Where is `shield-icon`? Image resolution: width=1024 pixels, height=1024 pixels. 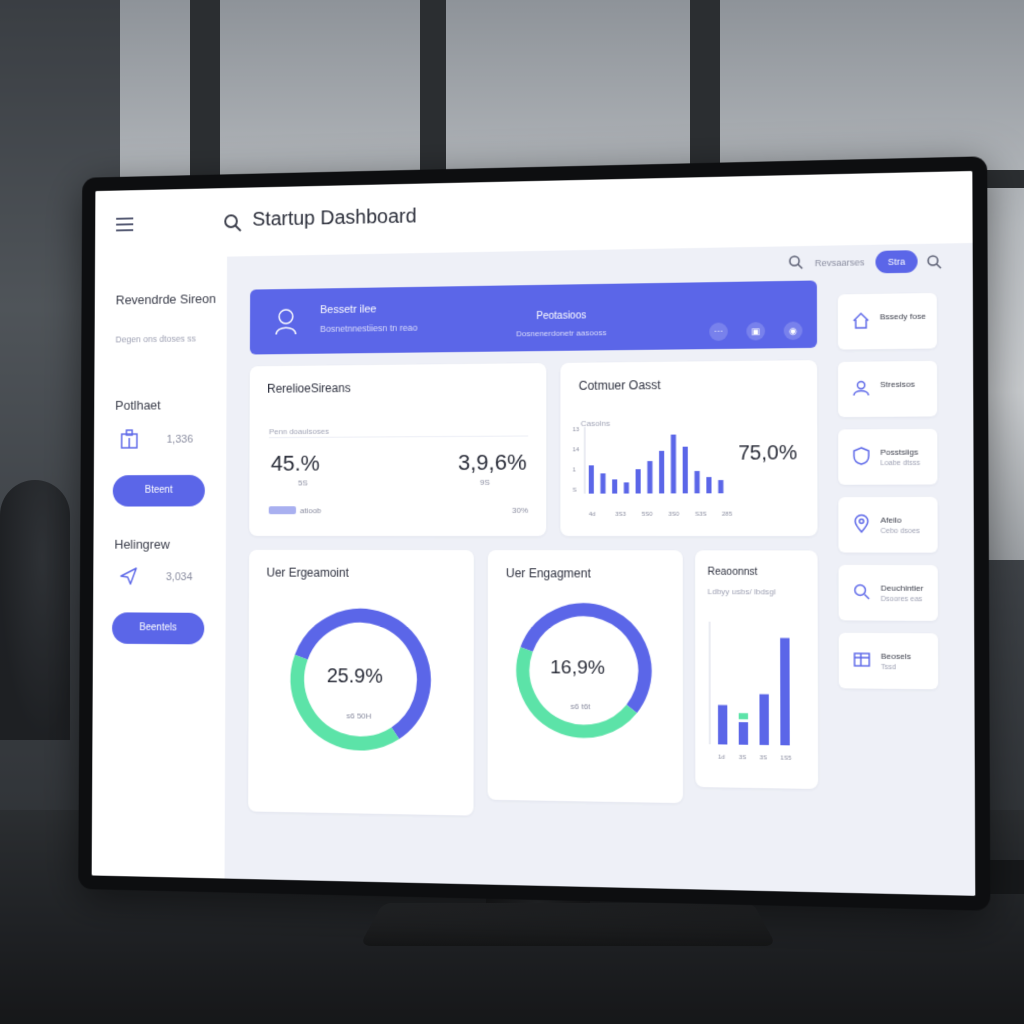
shield-icon is located at coordinates (861, 456).